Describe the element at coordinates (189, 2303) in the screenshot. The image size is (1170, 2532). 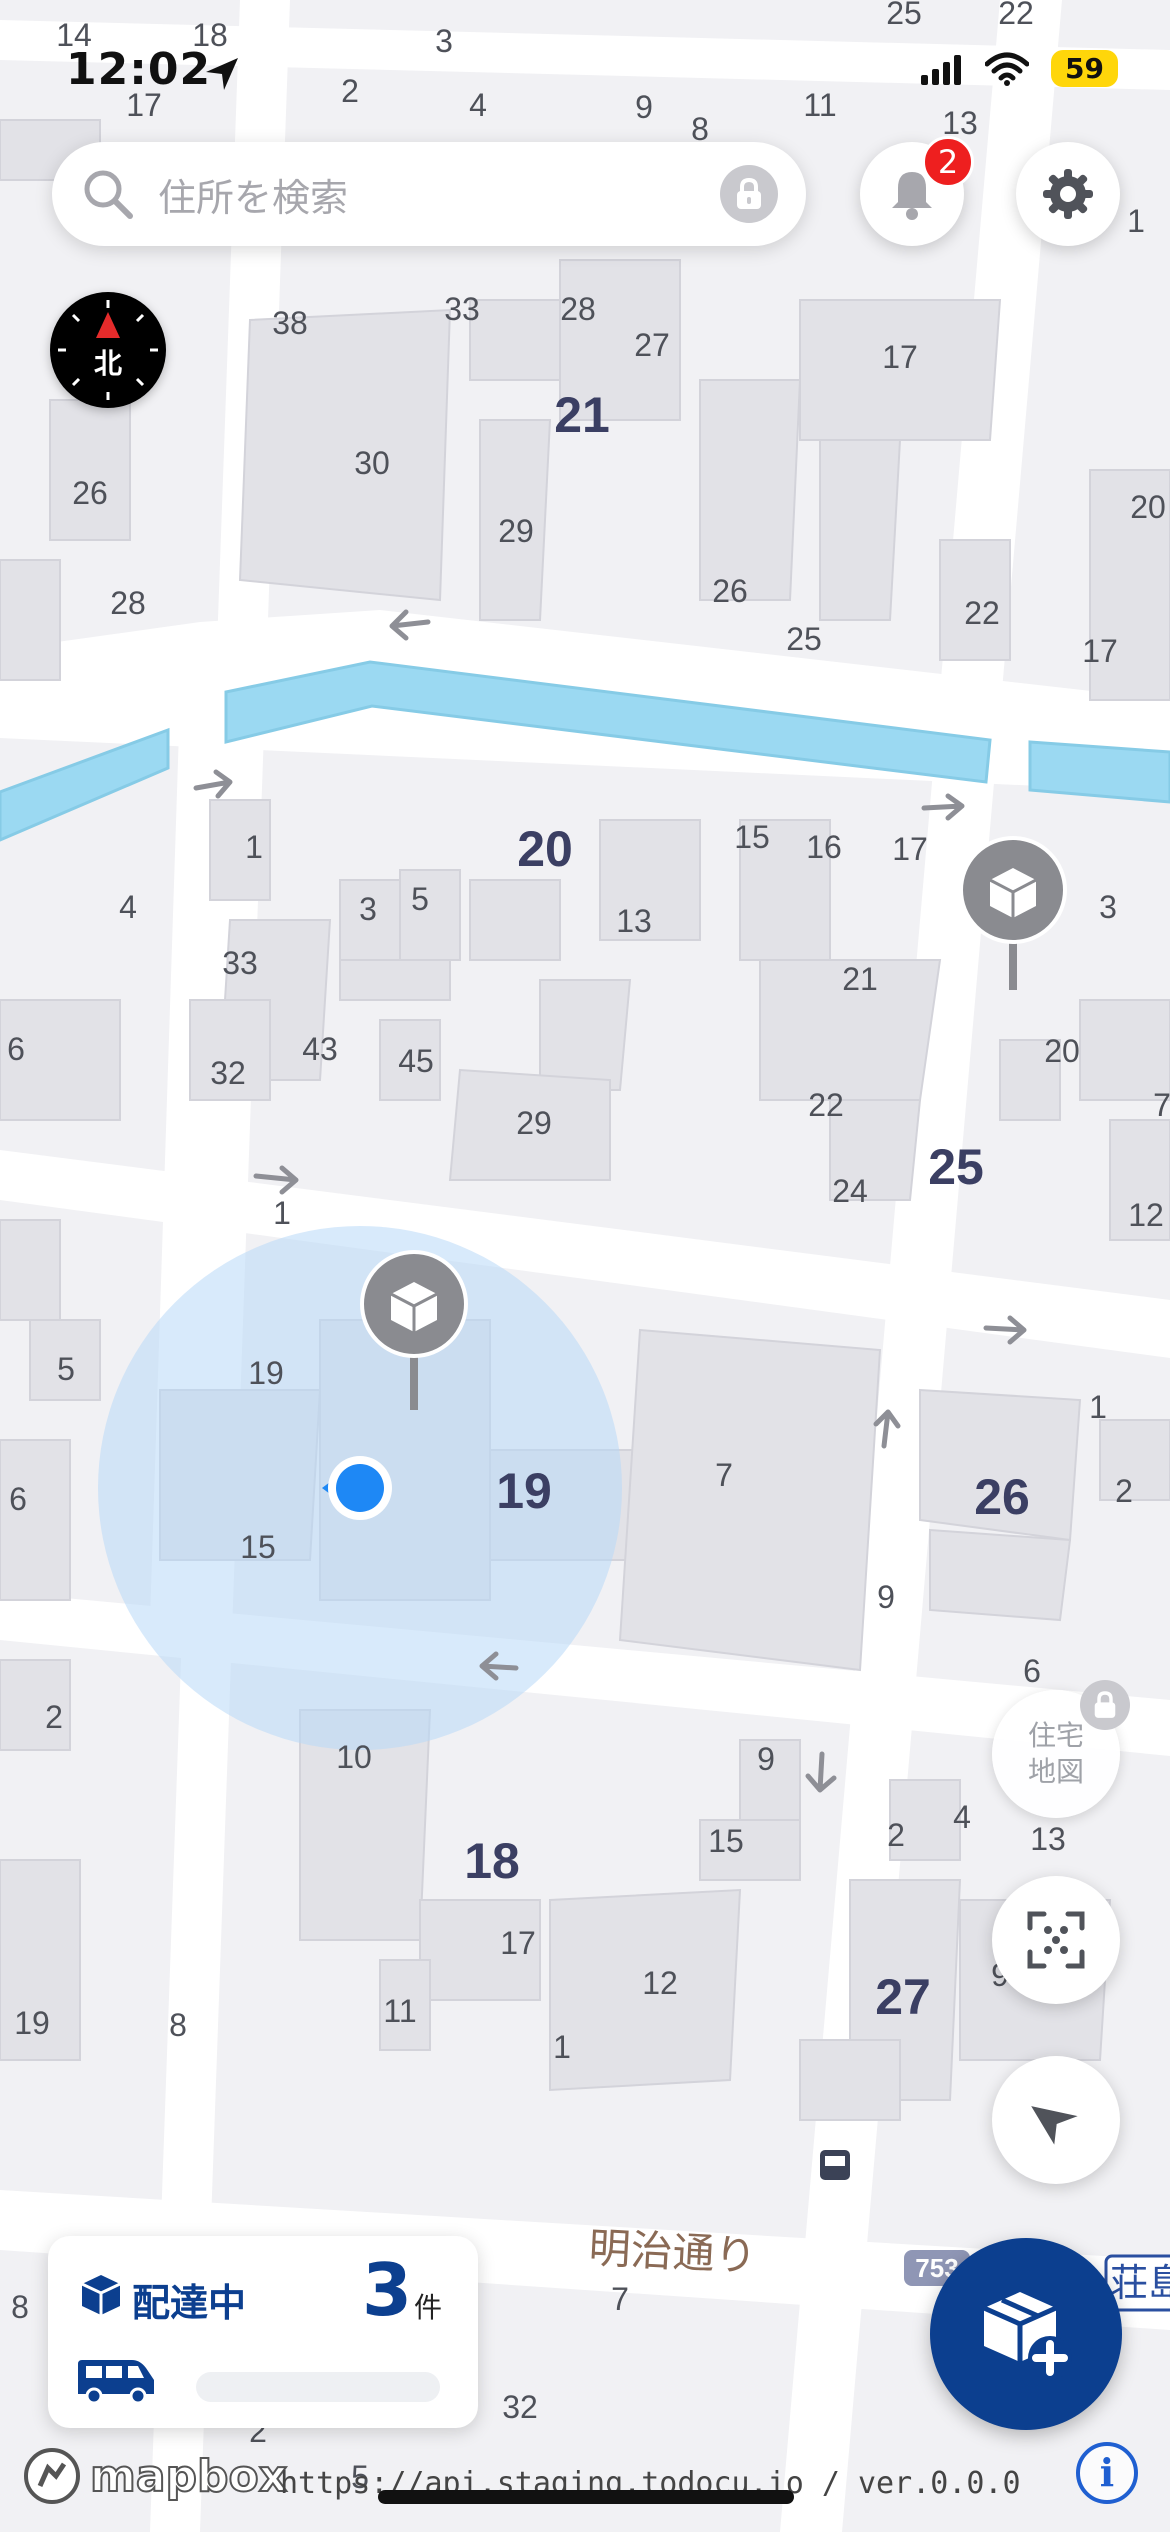
I see `delivery-status-label: 配達中` at that location.